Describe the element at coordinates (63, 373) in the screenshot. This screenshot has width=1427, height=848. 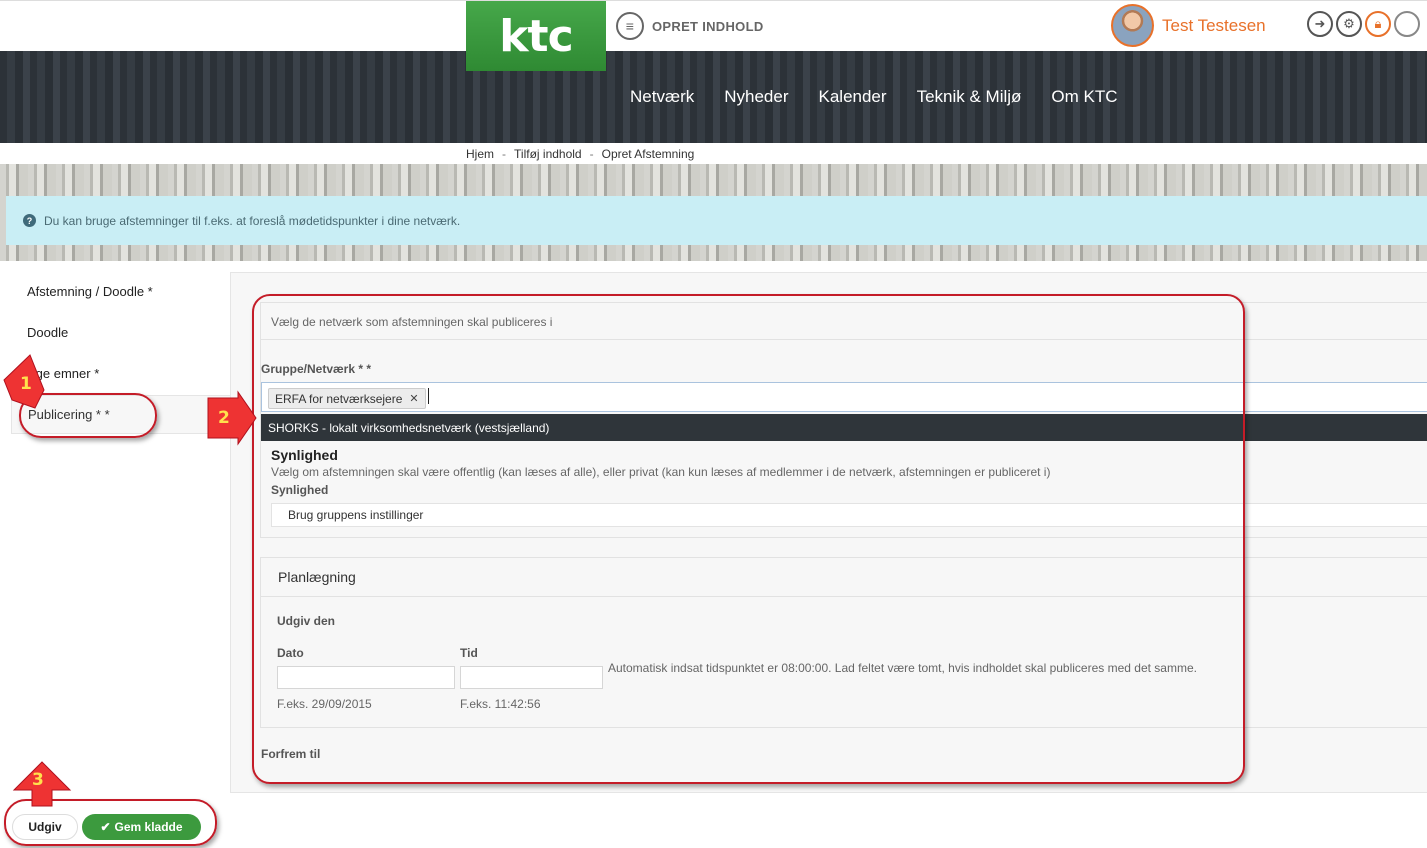
I see `tab-label: ilige emner *` at that location.